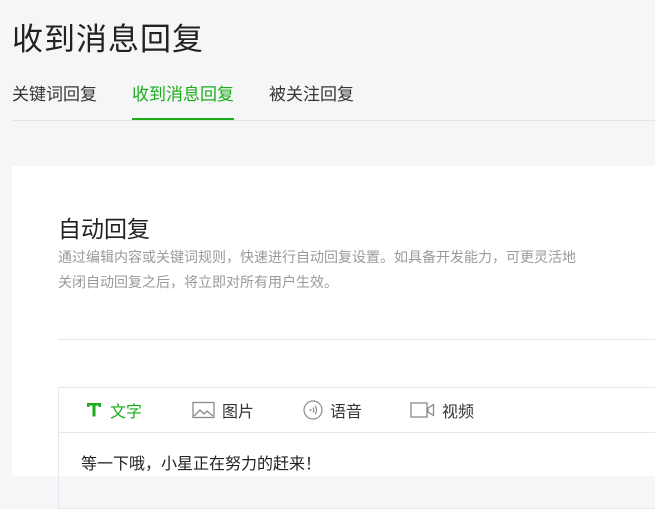 The width and height of the screenshot is (655, 509). Describe the element at coordinates (126, 411) in the screenshot. I see `tool-text-label: 文字` at that location.